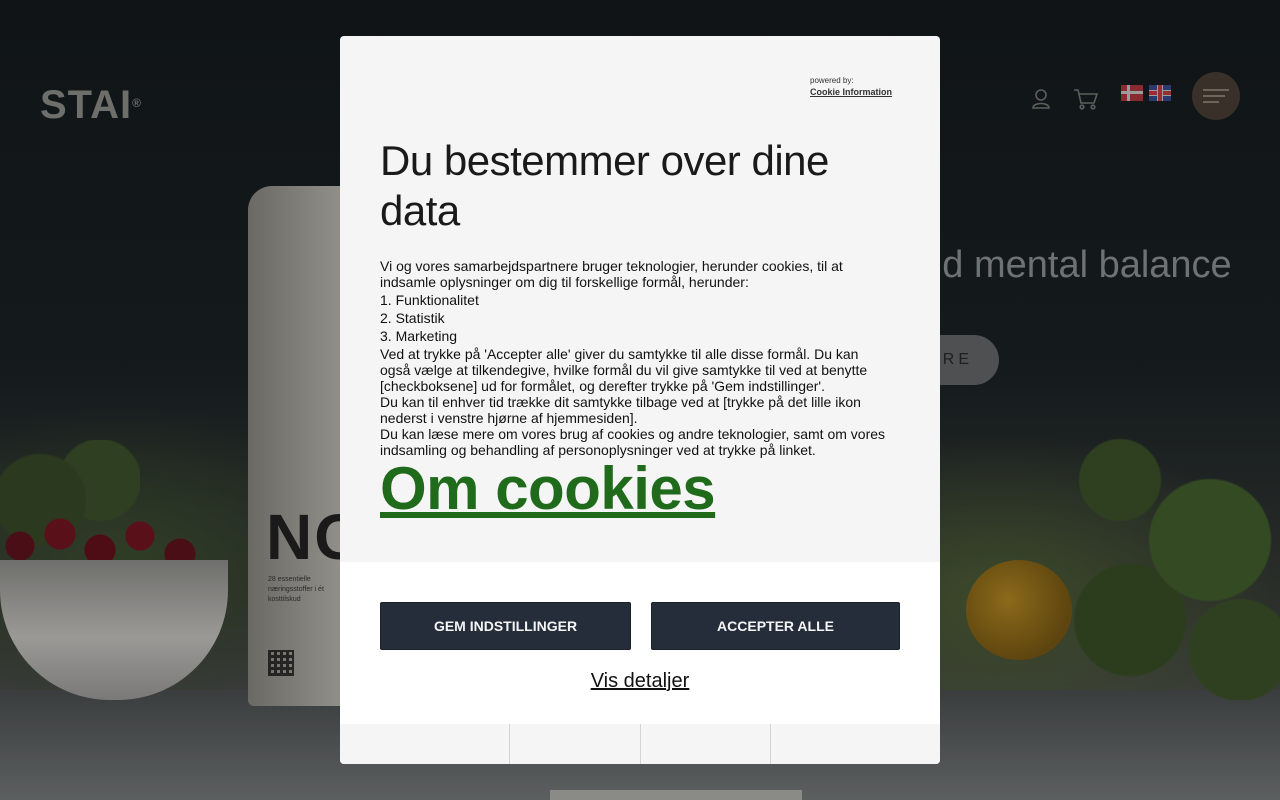  I want to click on powered-by-label: powered by:, so click(832, 80).